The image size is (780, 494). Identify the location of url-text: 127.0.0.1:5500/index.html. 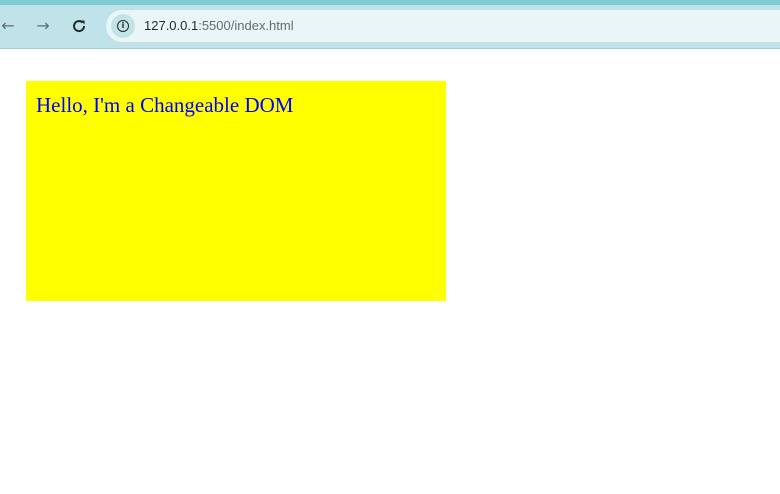
(219, 25).